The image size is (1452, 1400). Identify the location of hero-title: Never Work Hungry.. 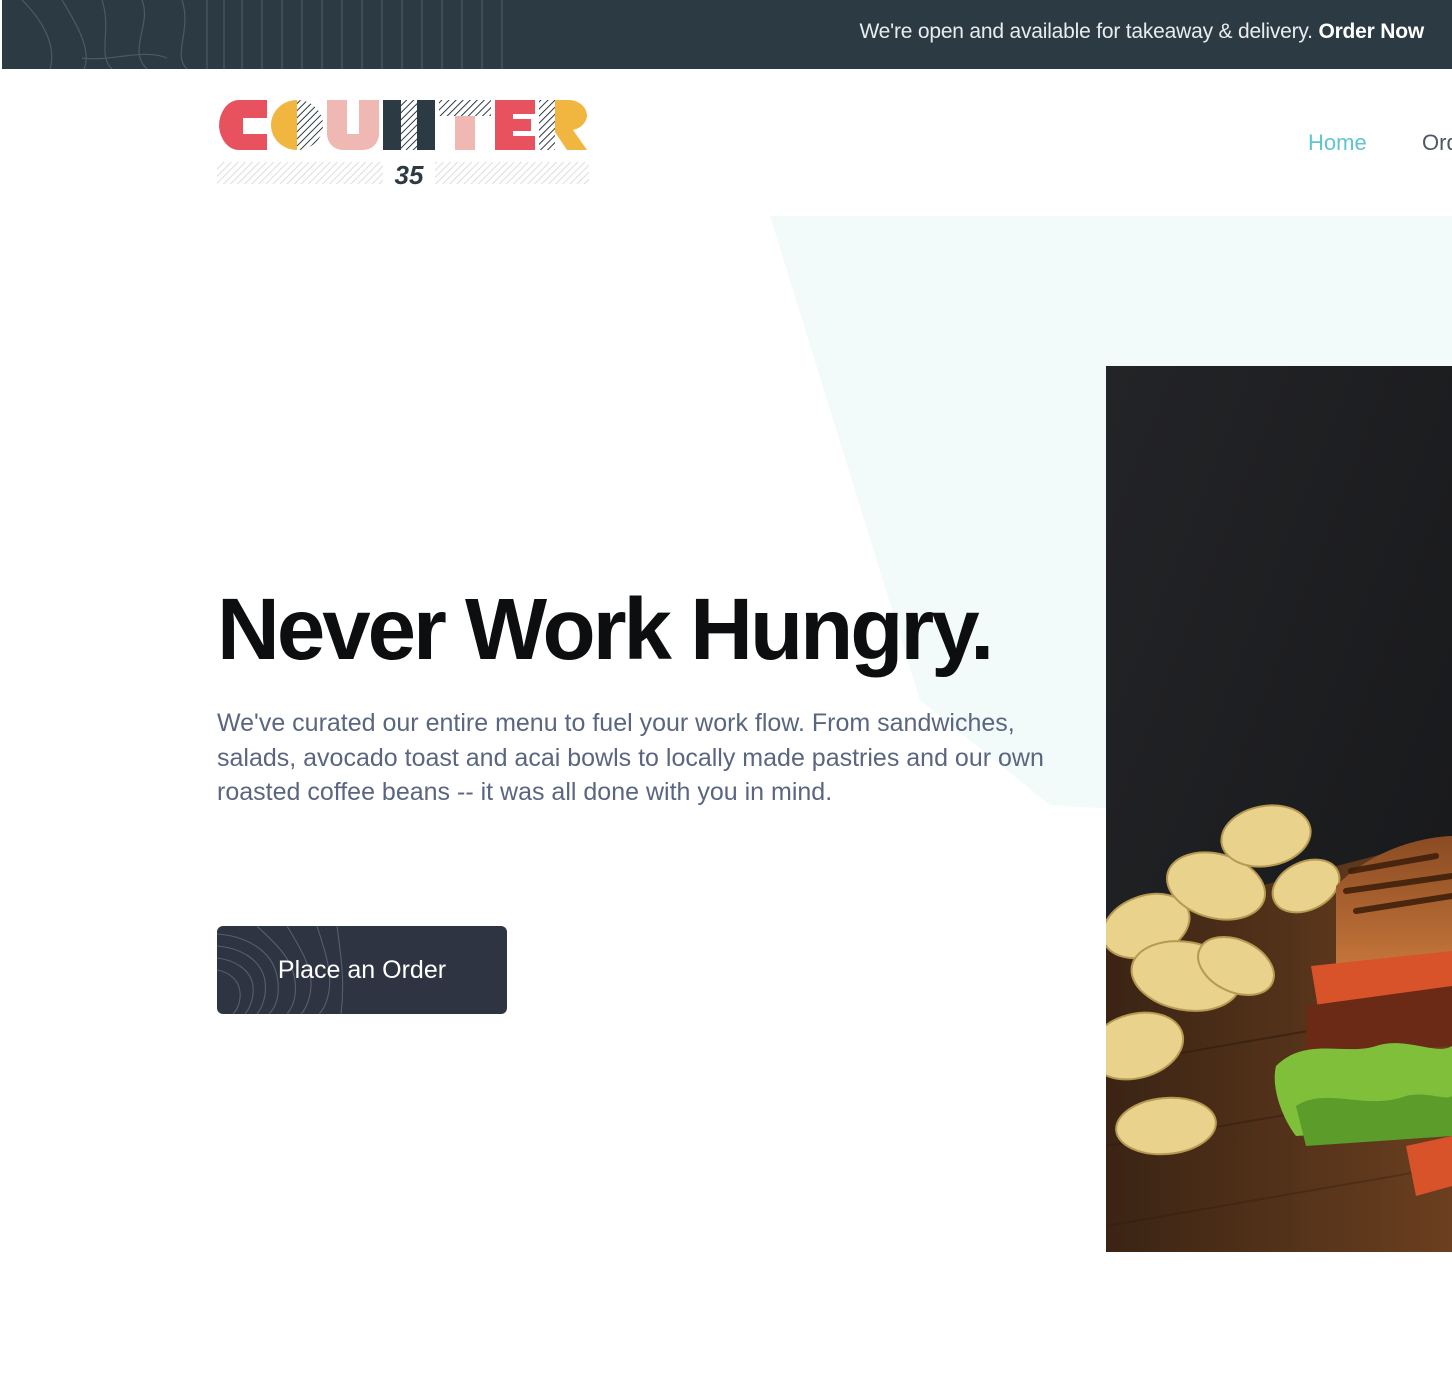
(605, 629).